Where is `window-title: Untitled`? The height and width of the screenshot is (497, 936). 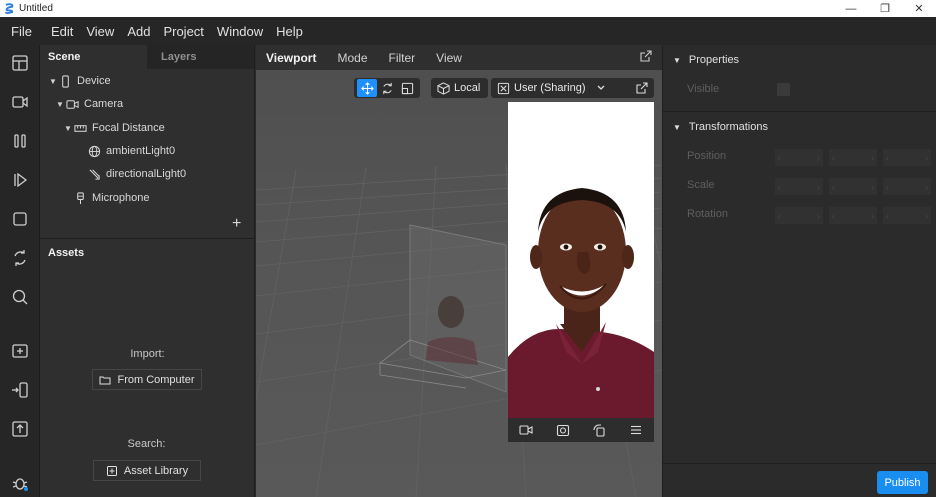 window-title: Untitled is located at coordinates (36, 8).